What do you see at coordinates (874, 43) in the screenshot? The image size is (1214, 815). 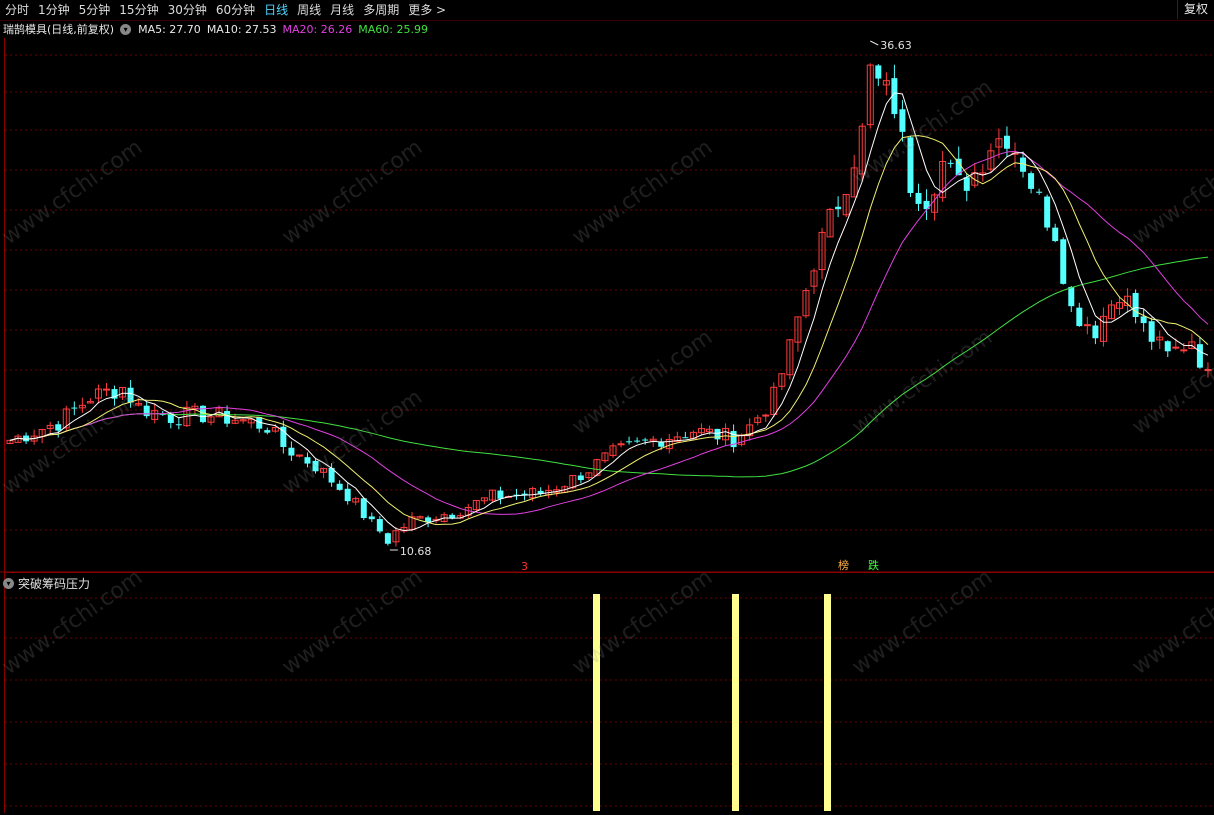 I see `high-pointer` at bounding box center [874, 43].